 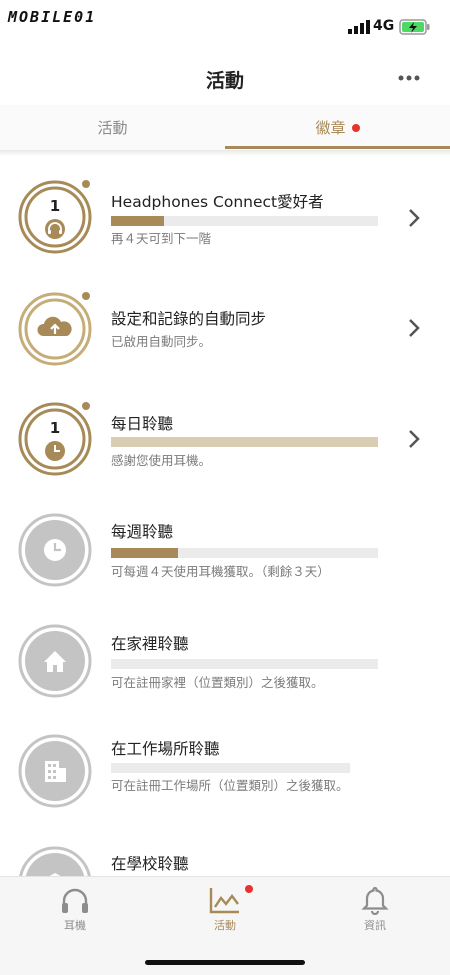 I want to click on badge-row-listen-at-school: 在學校聆聽, so click(x=225, y=856).